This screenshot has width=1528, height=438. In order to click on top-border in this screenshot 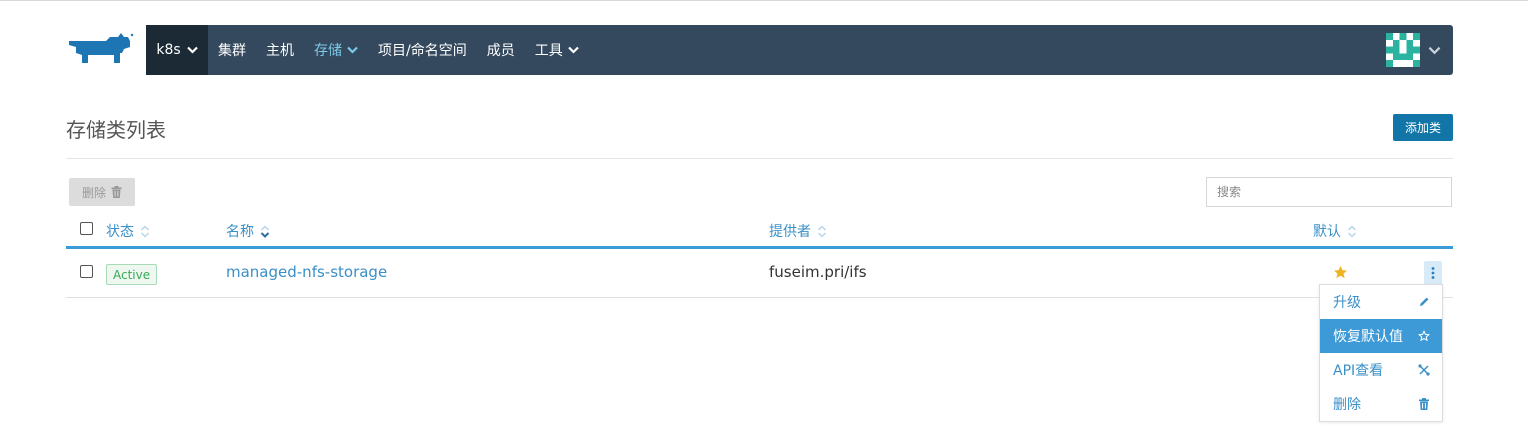, I will do `click(764, 0)`.